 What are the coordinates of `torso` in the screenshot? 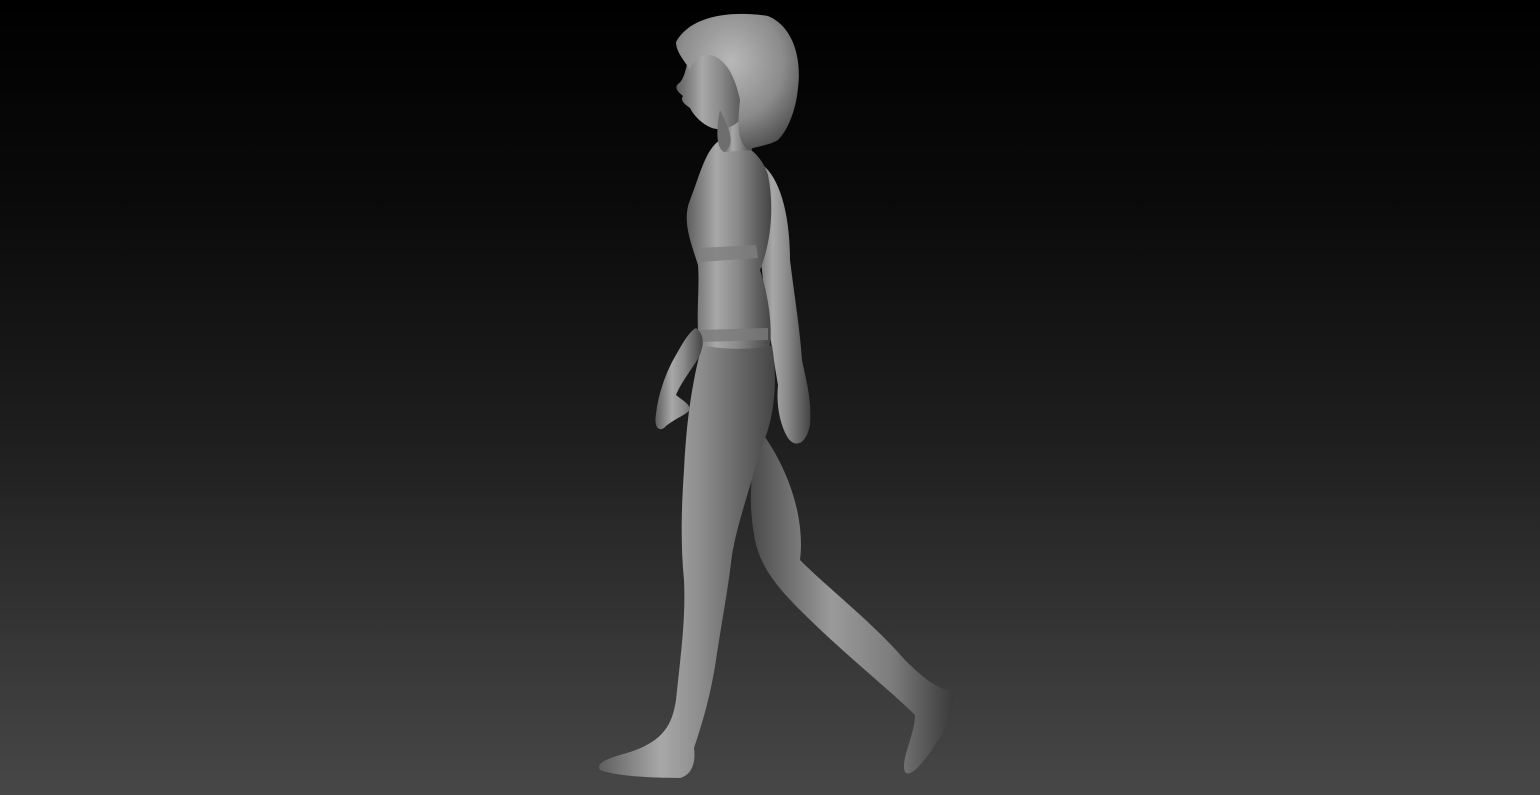 It's located at (729, 248).